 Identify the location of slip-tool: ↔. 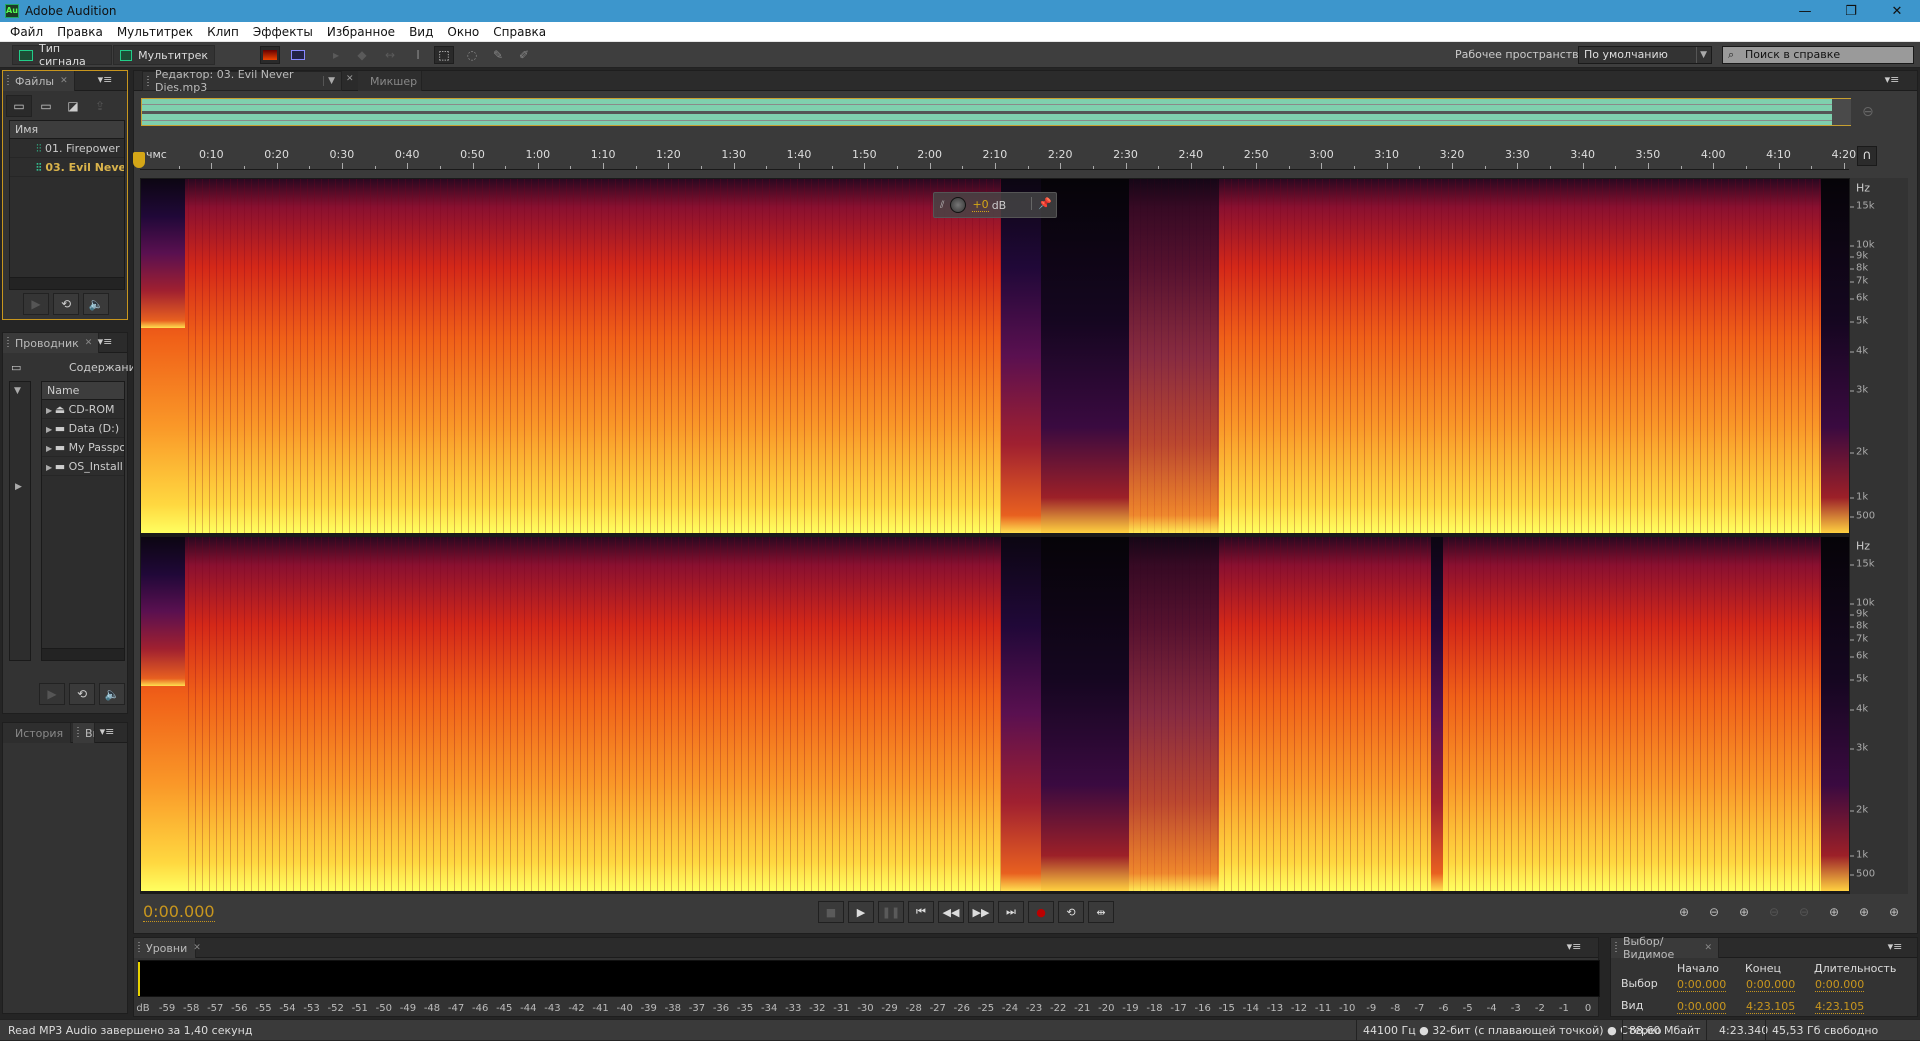
(390, 55).